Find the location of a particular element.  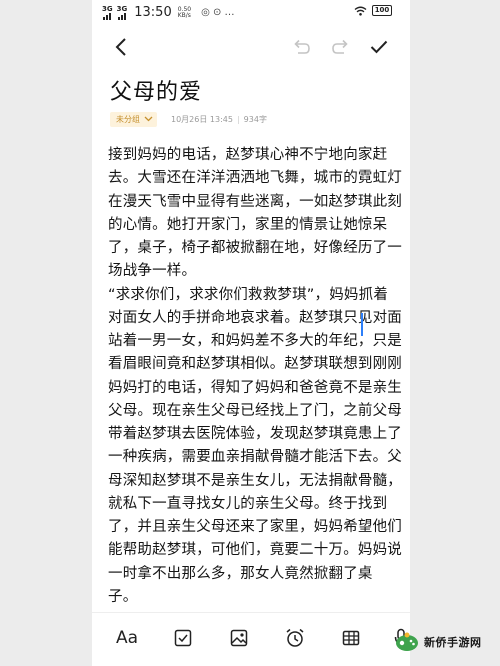

chevron-left-icon is located at coordinates (120, 47).